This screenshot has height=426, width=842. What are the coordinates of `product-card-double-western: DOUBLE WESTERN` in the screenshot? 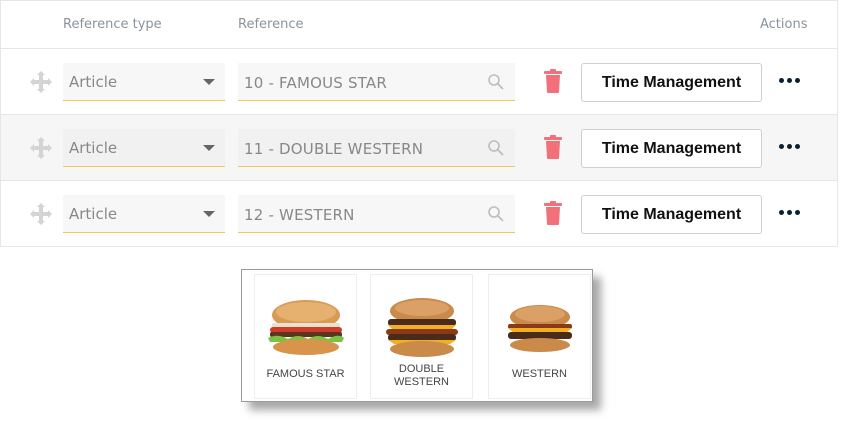 It's located at (421, 336).